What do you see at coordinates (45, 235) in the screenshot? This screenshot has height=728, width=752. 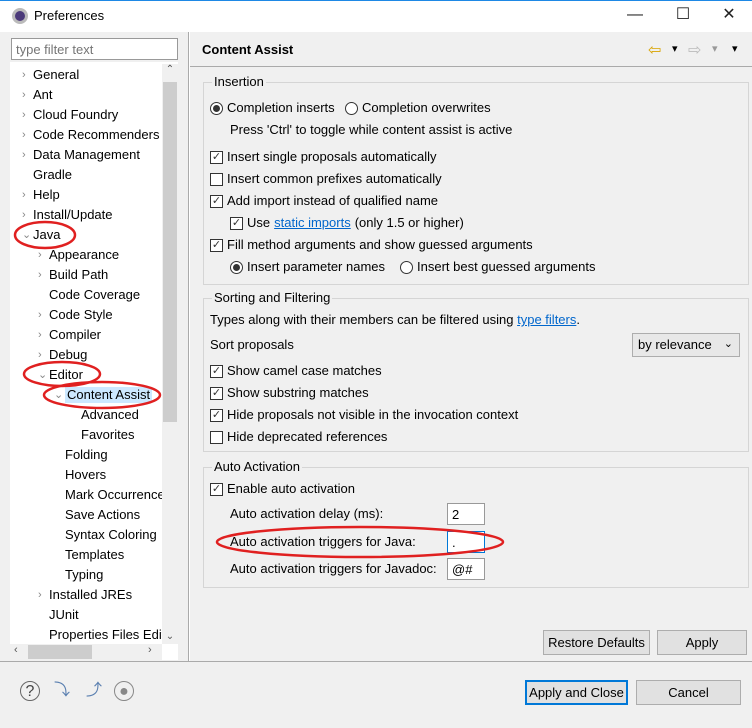 I see `annotation-java` at bounding box center [45, 235].